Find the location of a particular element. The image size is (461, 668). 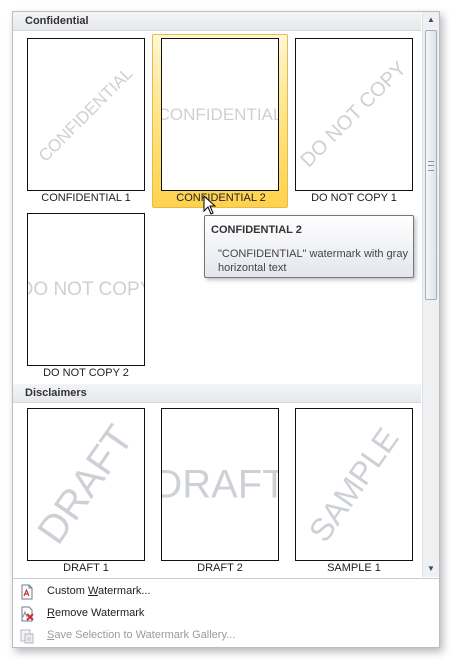

gallery-item-caption: CONFIDENTIAL 2 is located at coordinates (221, 198).